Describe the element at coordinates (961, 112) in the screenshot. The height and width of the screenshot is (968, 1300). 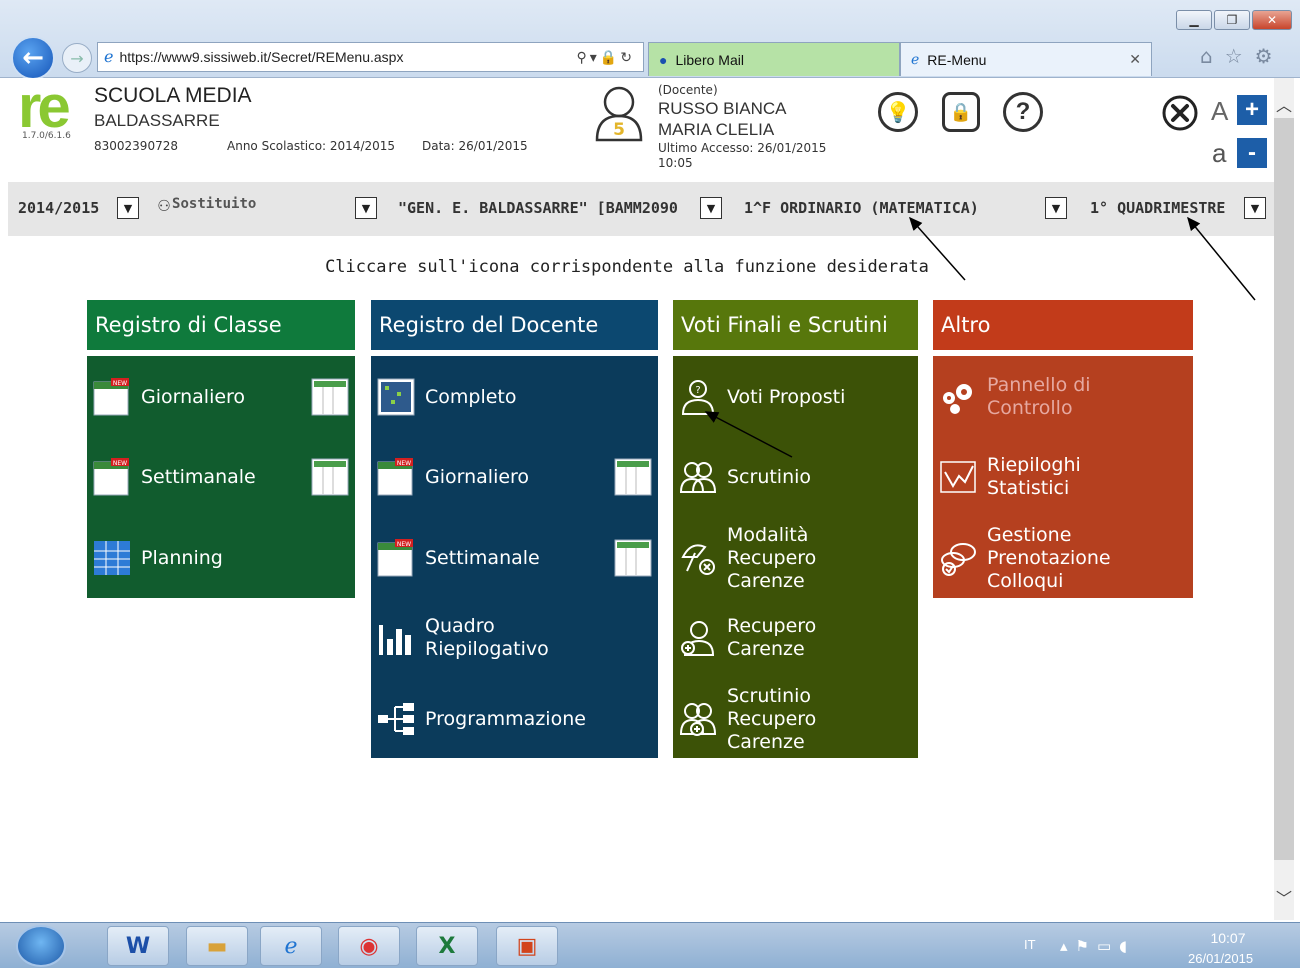
I see `padlock-icon: 🔒` at that location.